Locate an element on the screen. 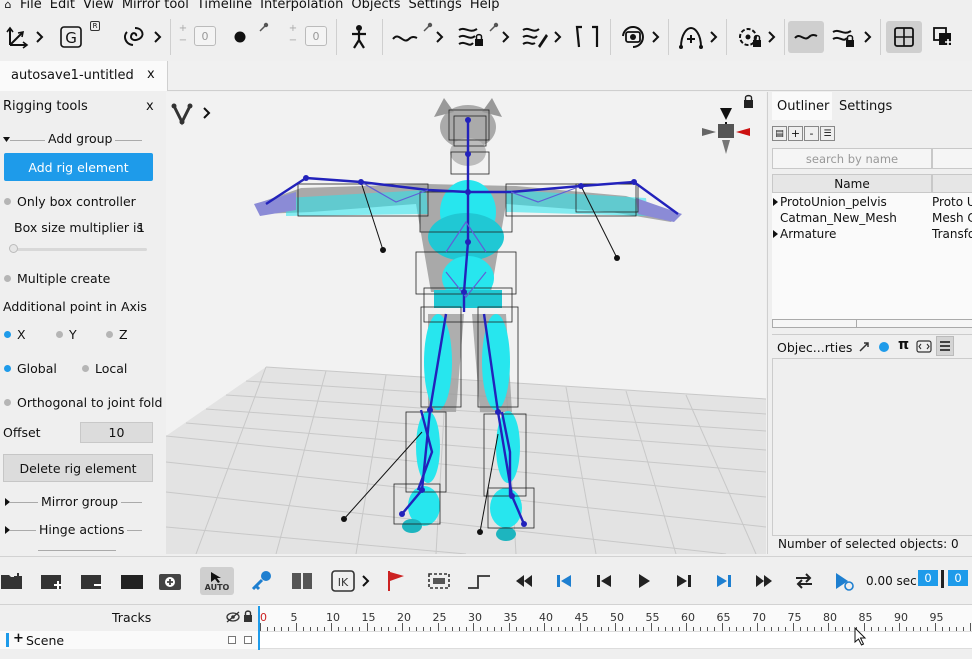 The width and height of the screenshot is (972, 659). menu-view: View is located at coordinates (98, 6).